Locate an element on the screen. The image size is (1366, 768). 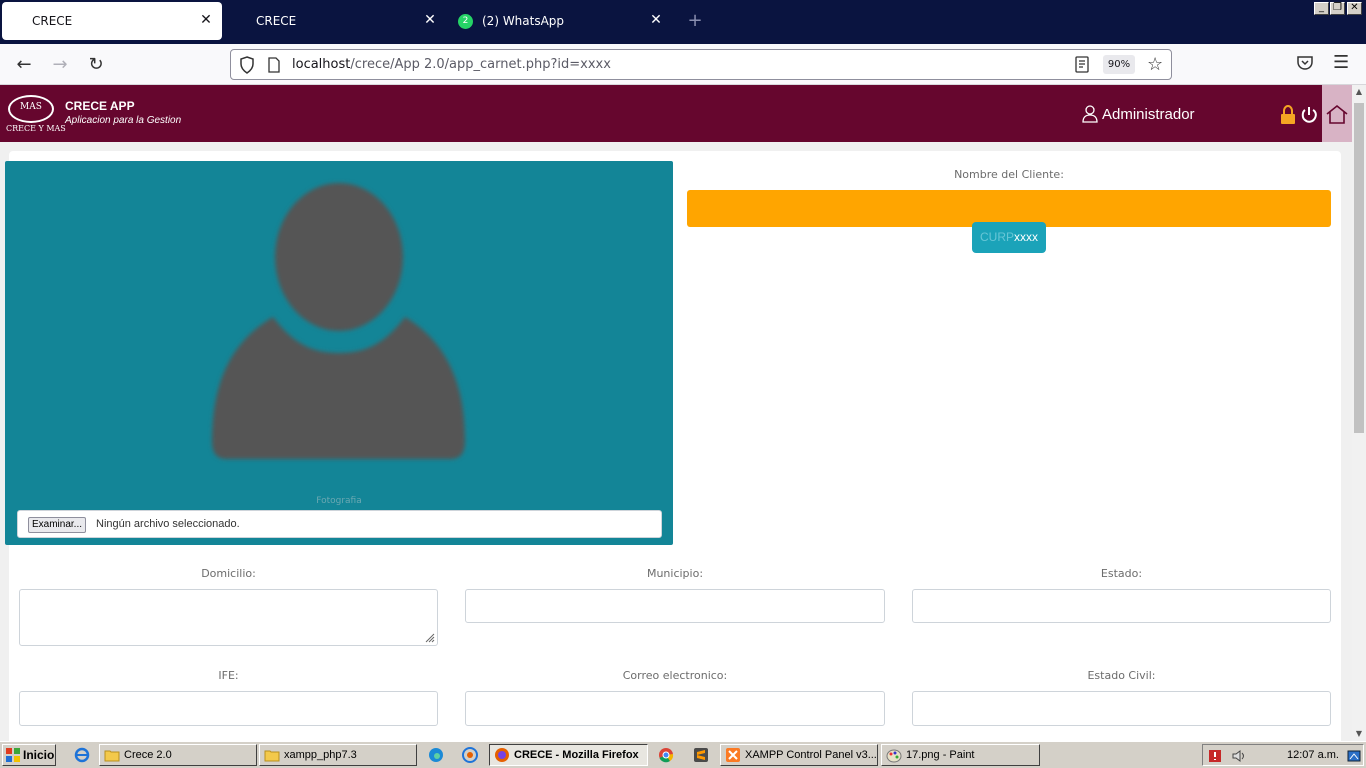
home-button is located at coordinates (1337, 113).